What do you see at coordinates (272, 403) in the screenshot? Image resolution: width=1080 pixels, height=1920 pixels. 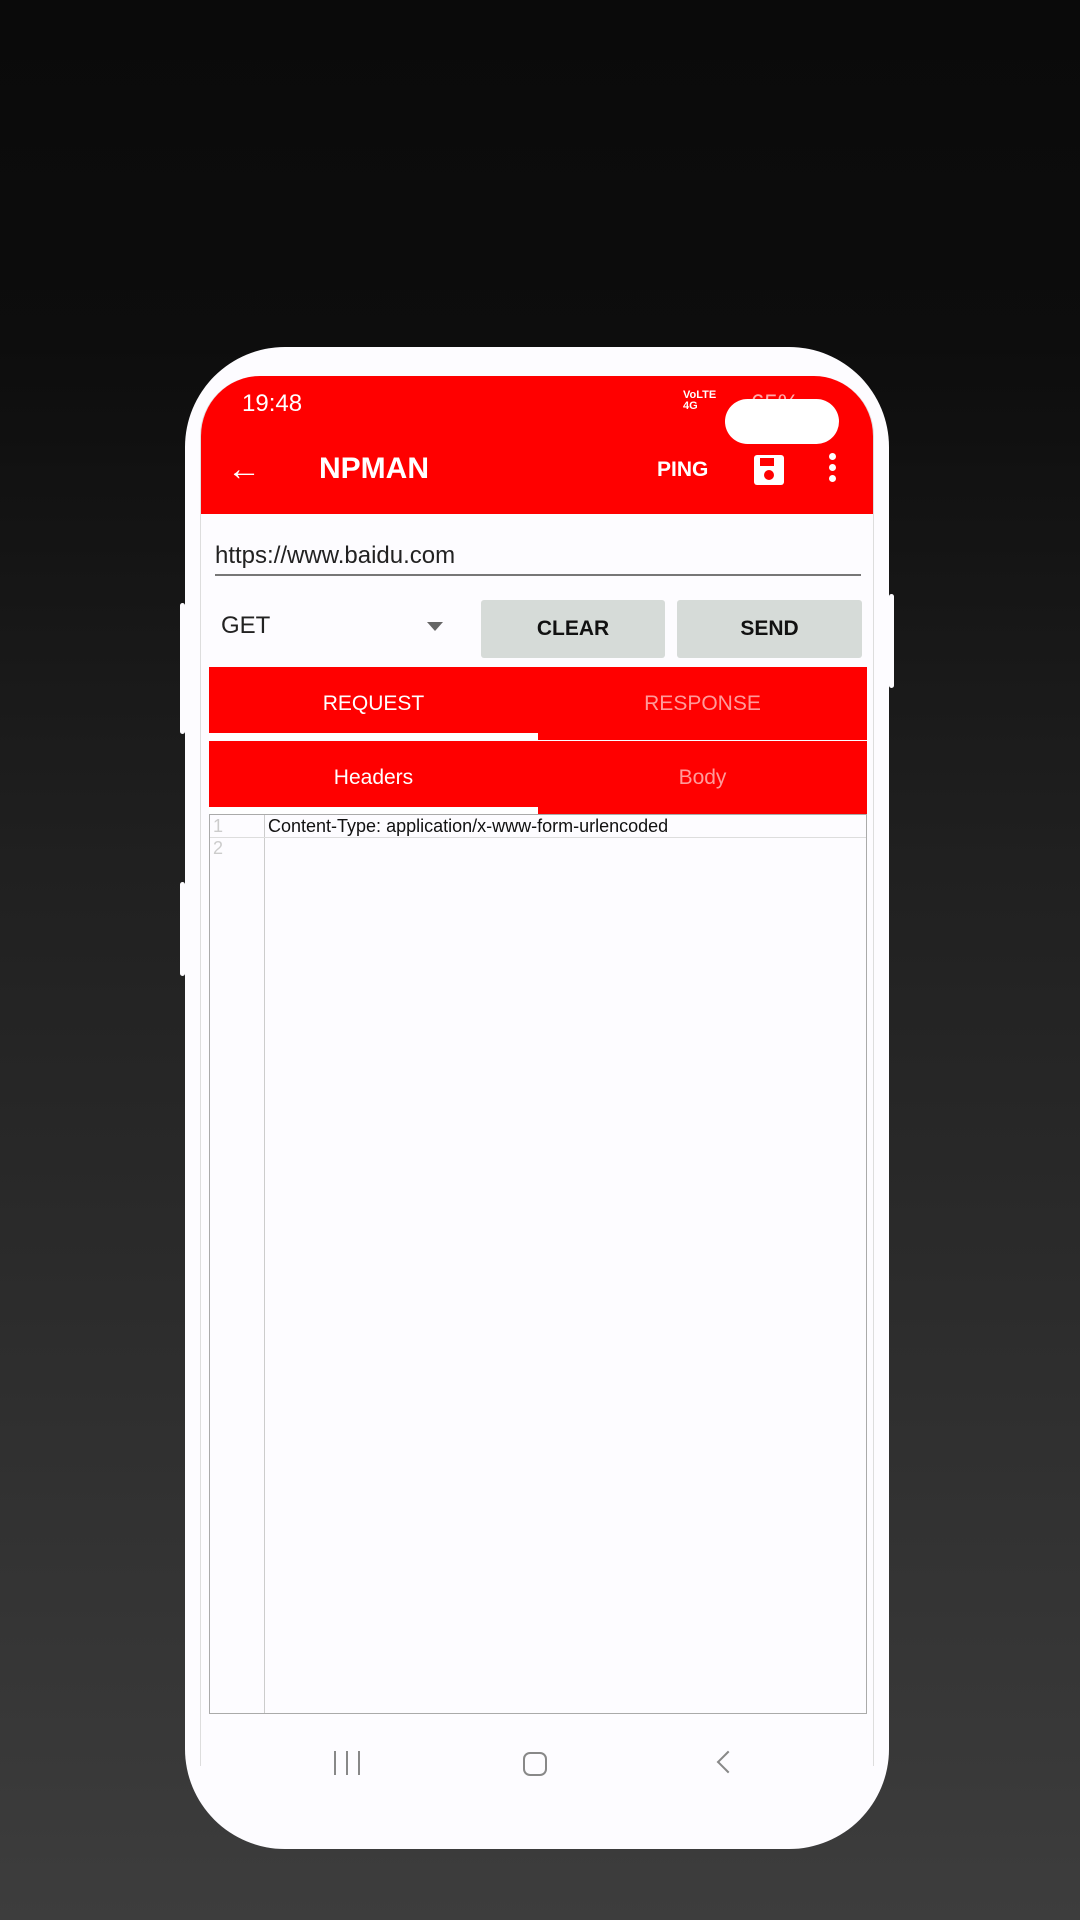 I see `status-time: 19:48` at bounding box center [272, 403].